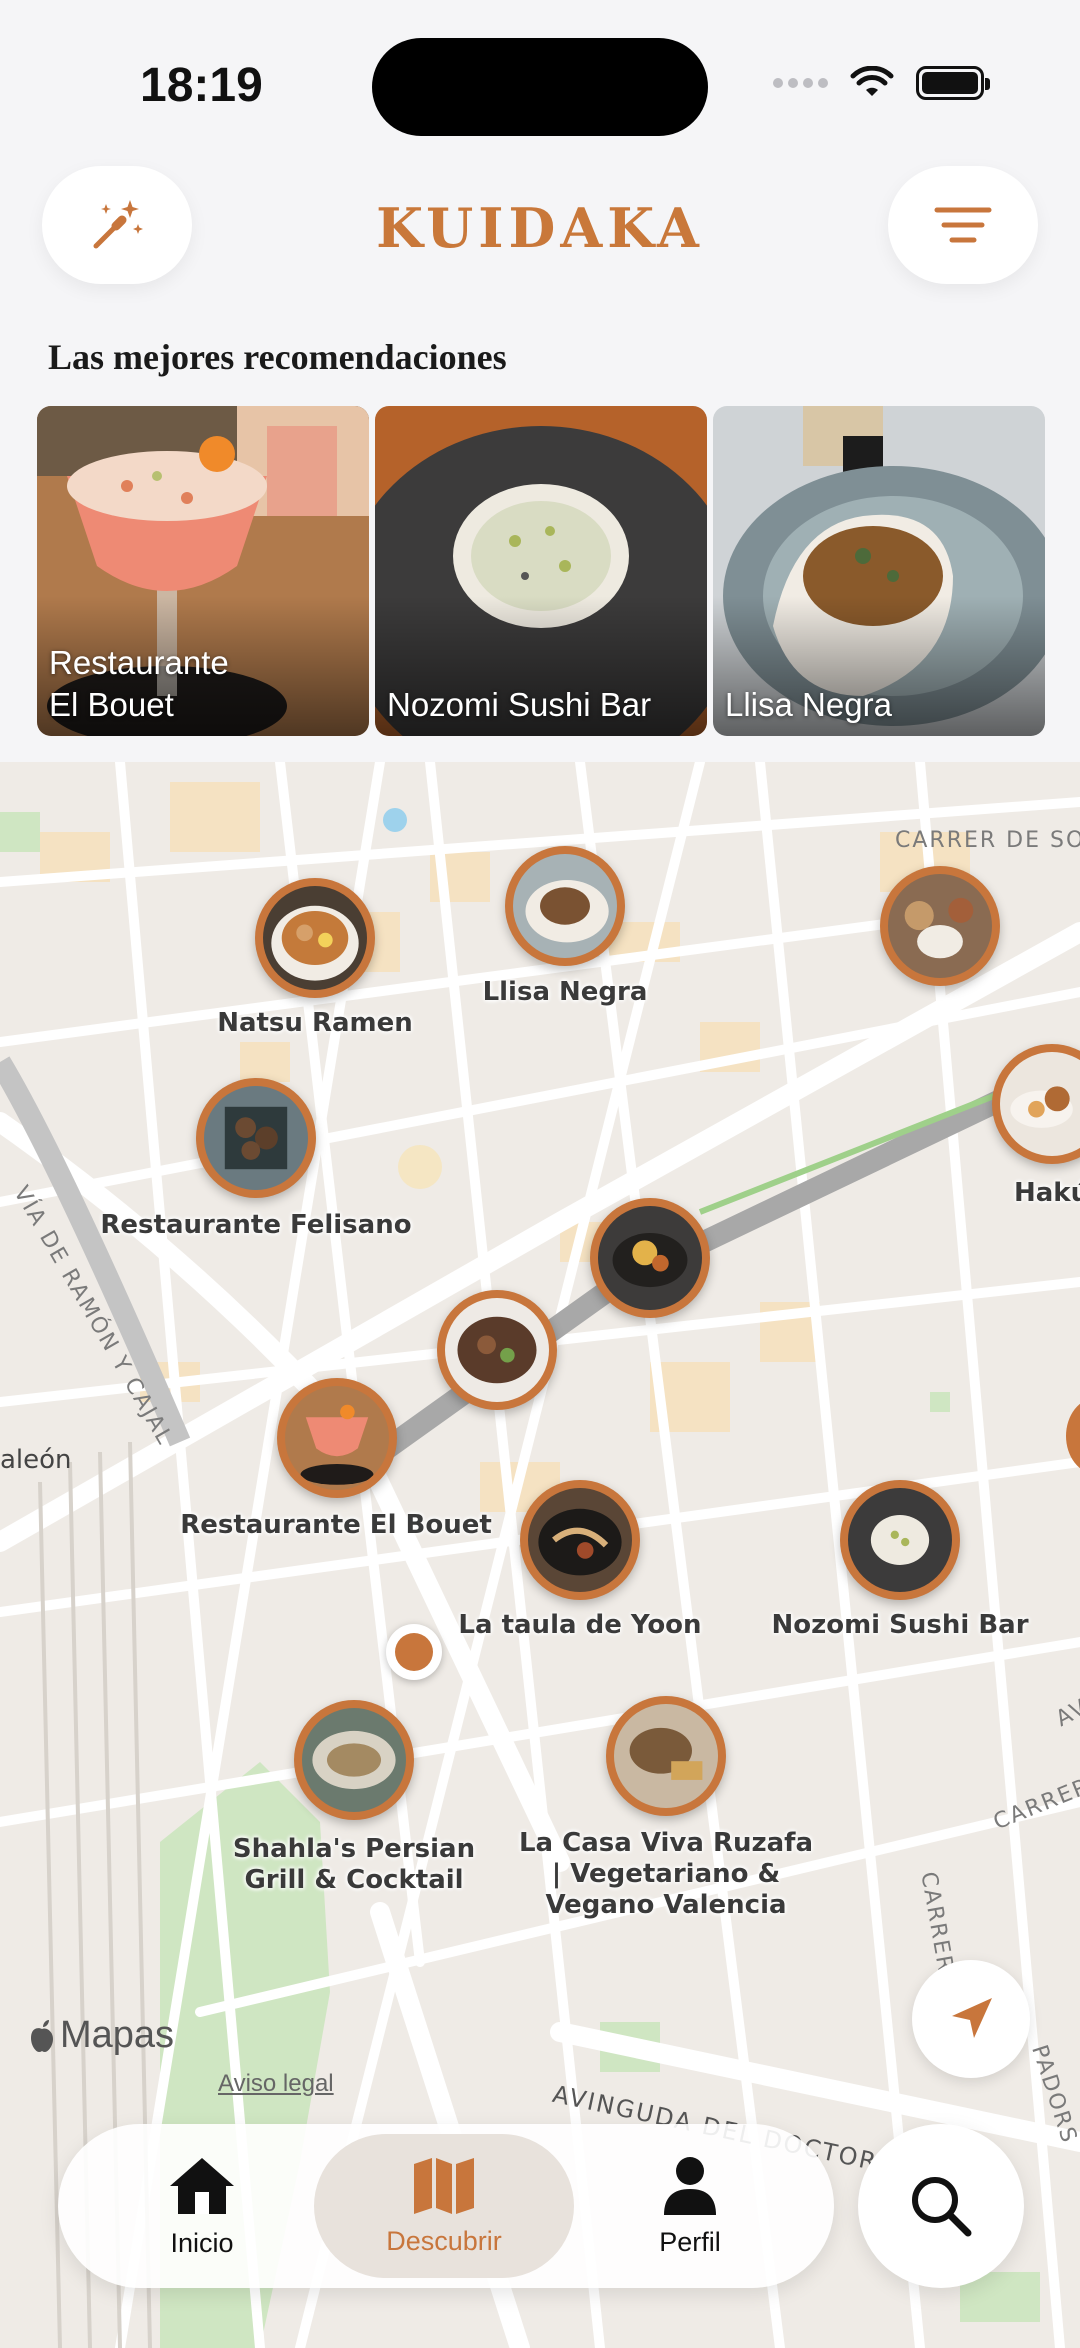  Describe the element at coordinates (277, 357) in the screenshot. I see `recommendations-title: Las mejores recomendaciones` at that location.